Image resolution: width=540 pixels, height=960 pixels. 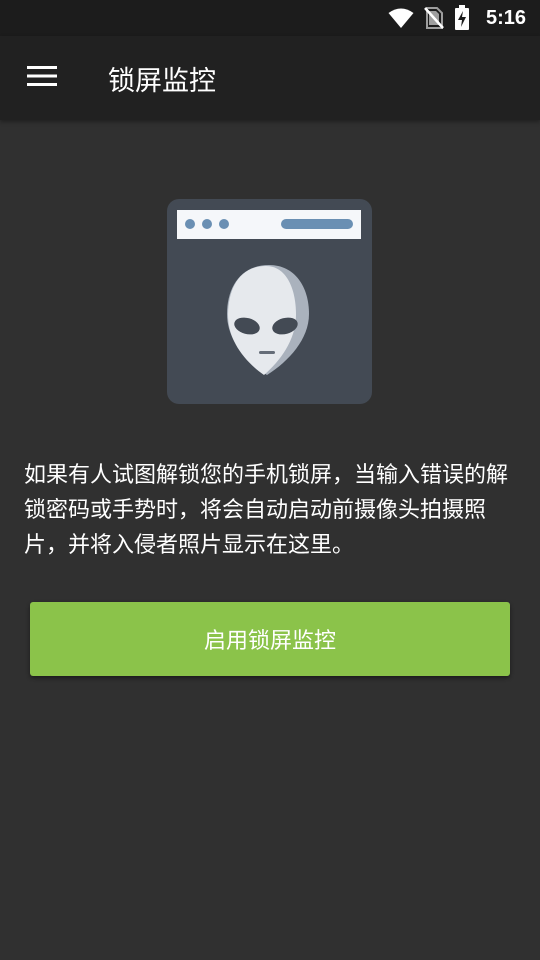 I want to click on menu-button, so click(x=42, y=78).